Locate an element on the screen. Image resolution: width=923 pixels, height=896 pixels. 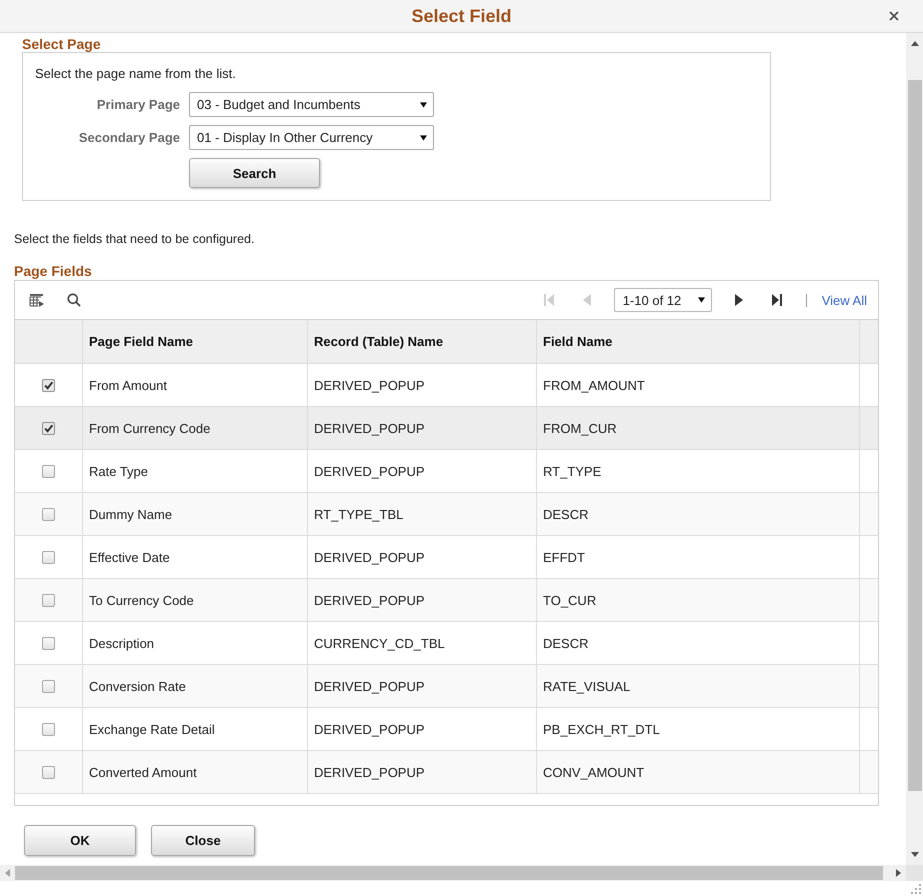
table-cell: From Currency Code is located at coordinates (149, 428).